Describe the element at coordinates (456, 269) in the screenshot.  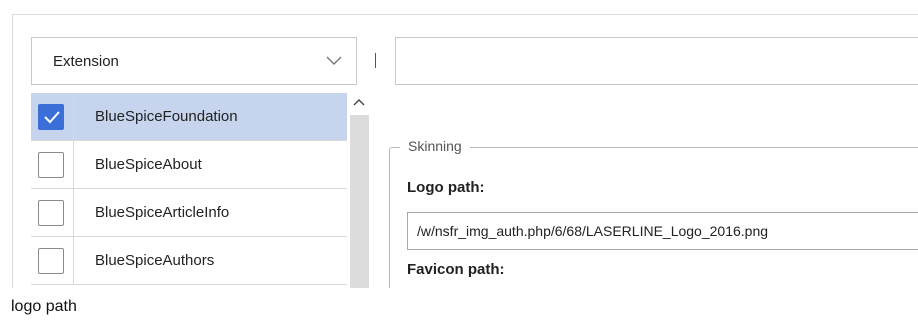
I see `favicon-path-label: Favicon path:` at that location.